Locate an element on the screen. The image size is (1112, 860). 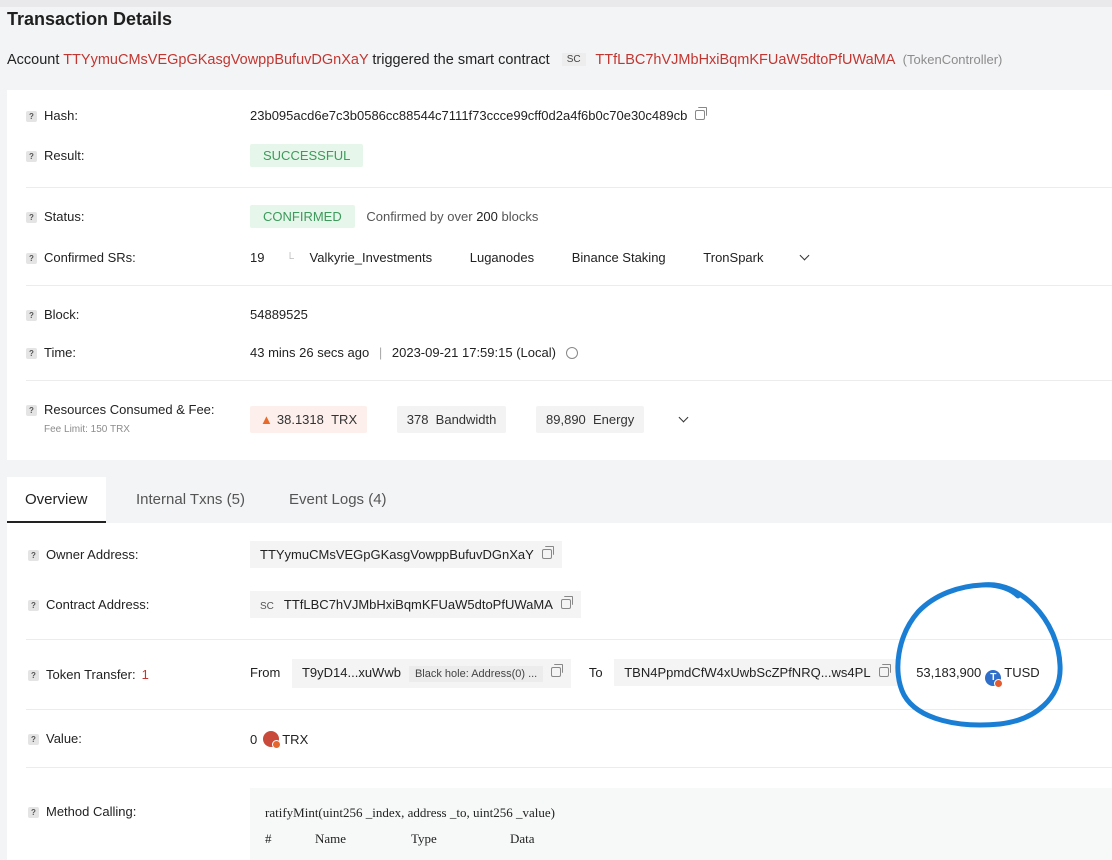
flame-icon: ▲ is located at coordinates (266, 419).